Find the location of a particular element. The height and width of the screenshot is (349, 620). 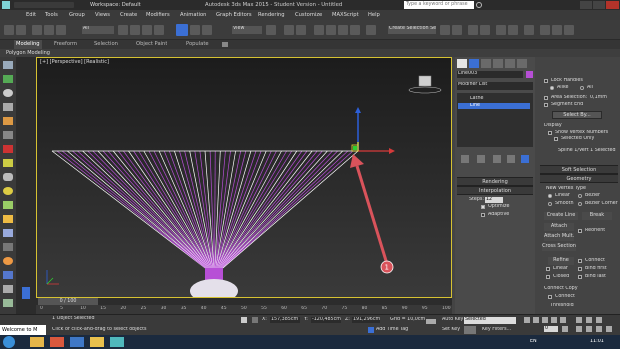

orbit-icon is located at coordinates (599, 329).